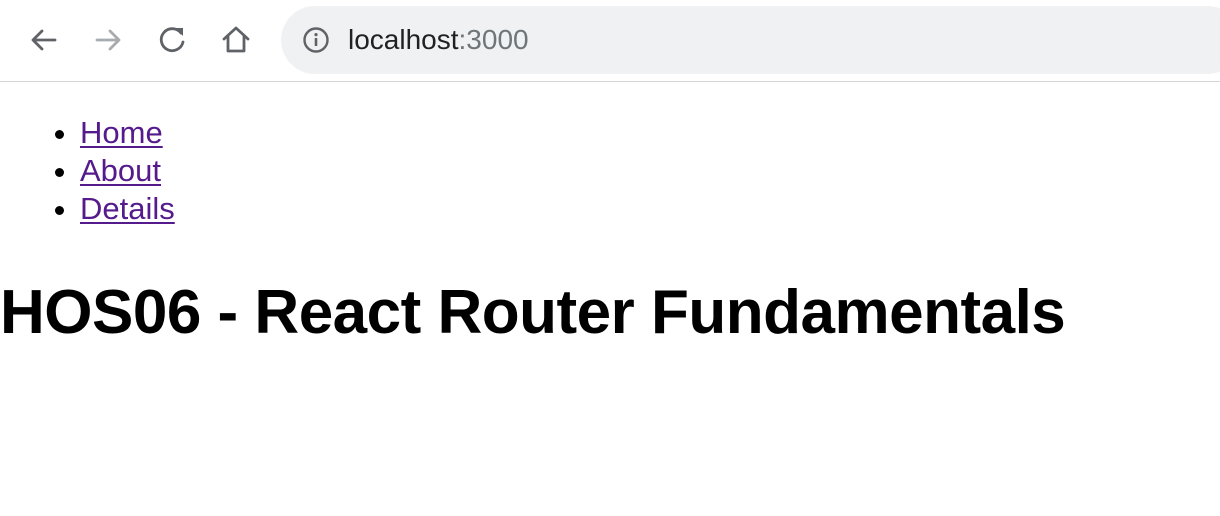  Describe the element at coordinates (316, 40) in the screenshot. I see `info-circle-icon` at that location.